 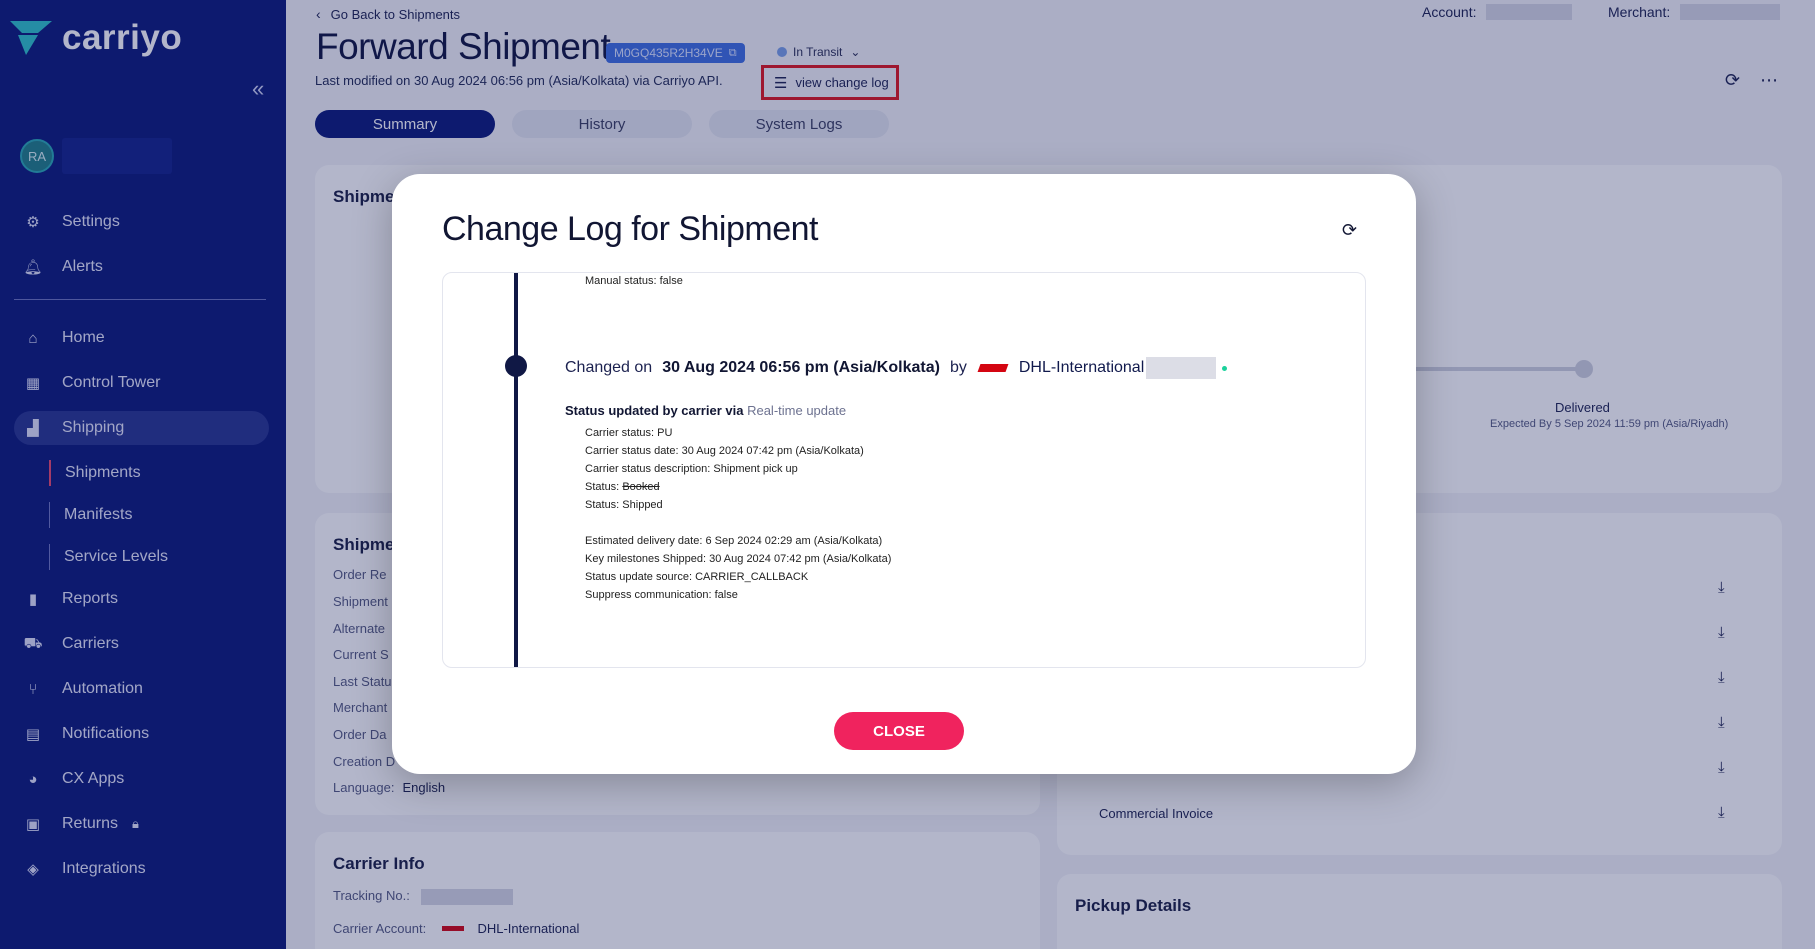 What do you see at coordinates (609, 367) in the screenshot?
I see `changed-on-label: Changed on` at bounding box center [609, 367].